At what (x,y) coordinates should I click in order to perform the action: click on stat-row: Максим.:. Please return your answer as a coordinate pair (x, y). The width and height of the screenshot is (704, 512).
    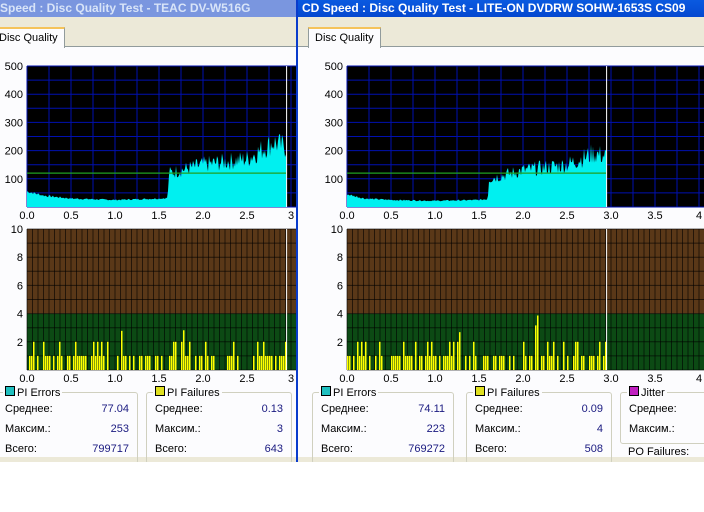
    Looking at the image, I should click on (666, 429).